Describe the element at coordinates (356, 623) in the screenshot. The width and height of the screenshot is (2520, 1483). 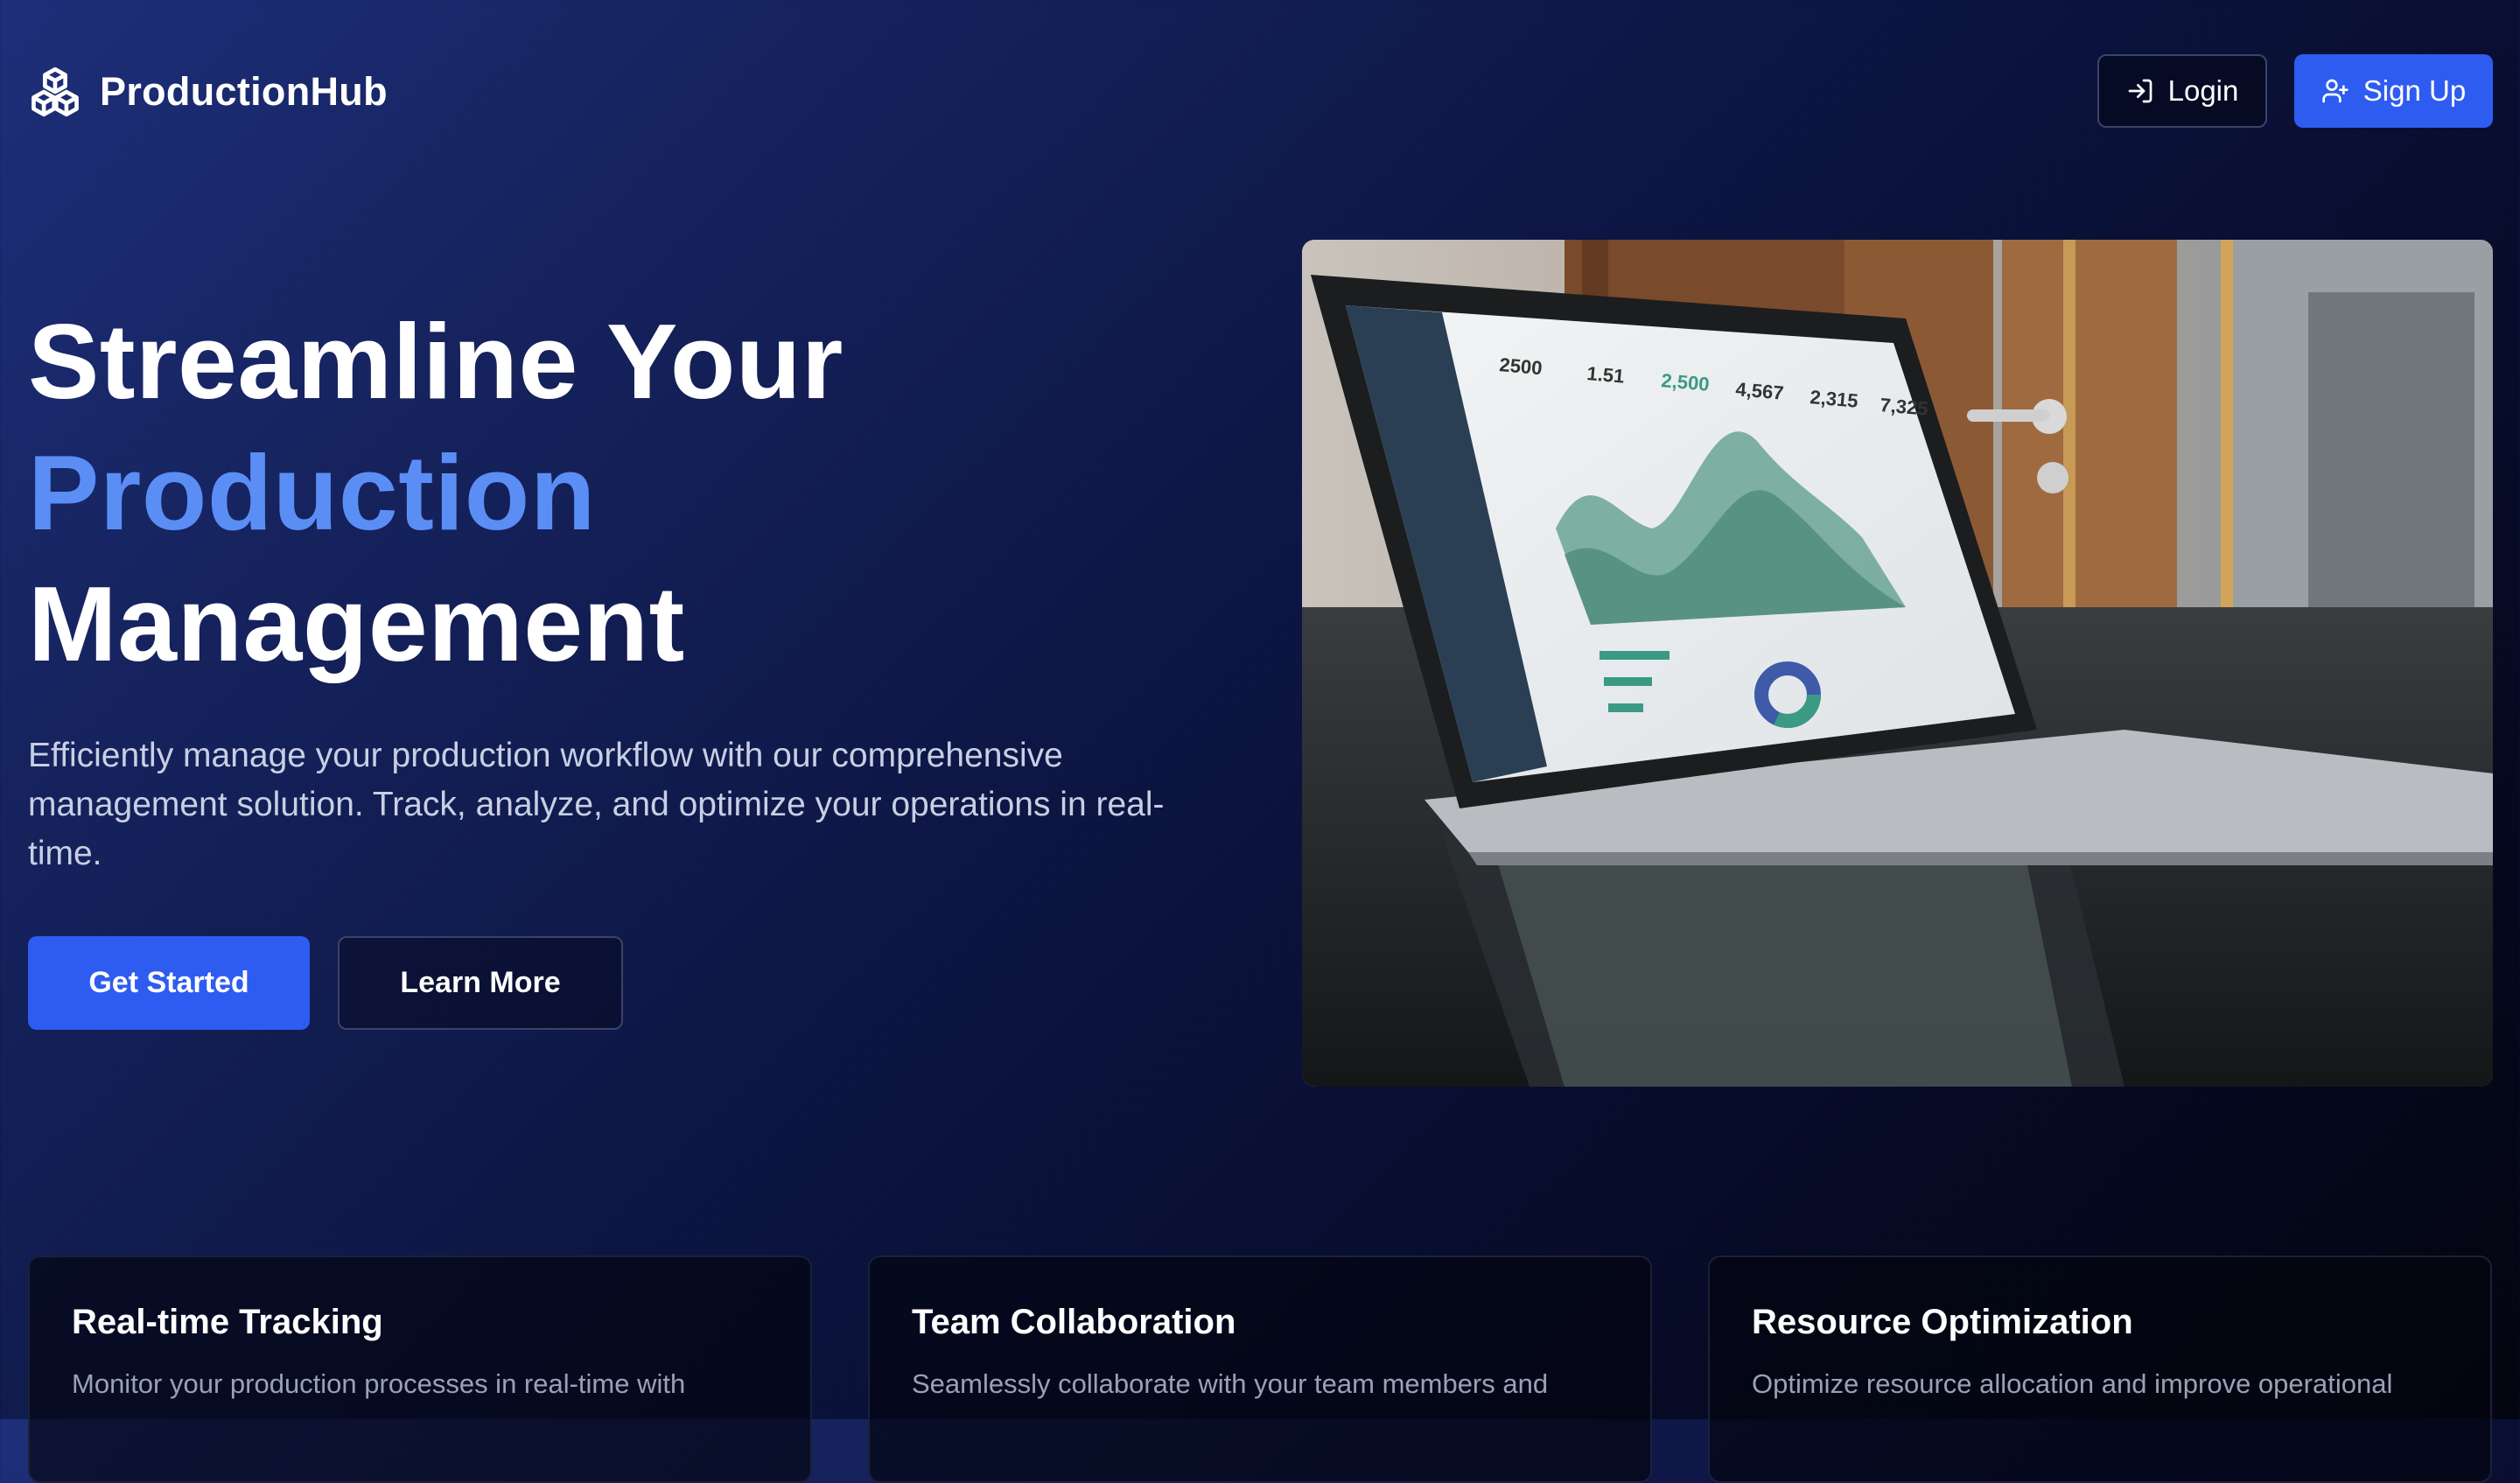
I see `hero-title-line3: Management` at that location.